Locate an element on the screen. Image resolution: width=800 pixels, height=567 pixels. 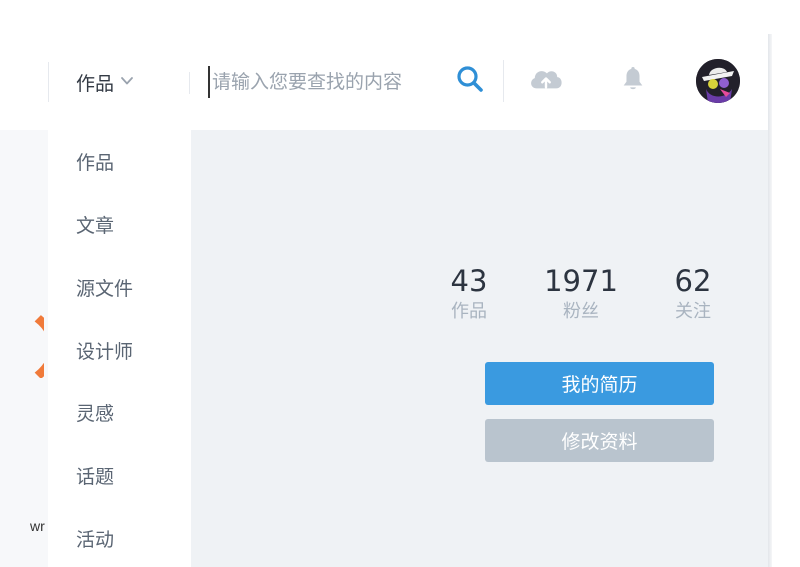
search-icon is located at coordinates (470, 81).